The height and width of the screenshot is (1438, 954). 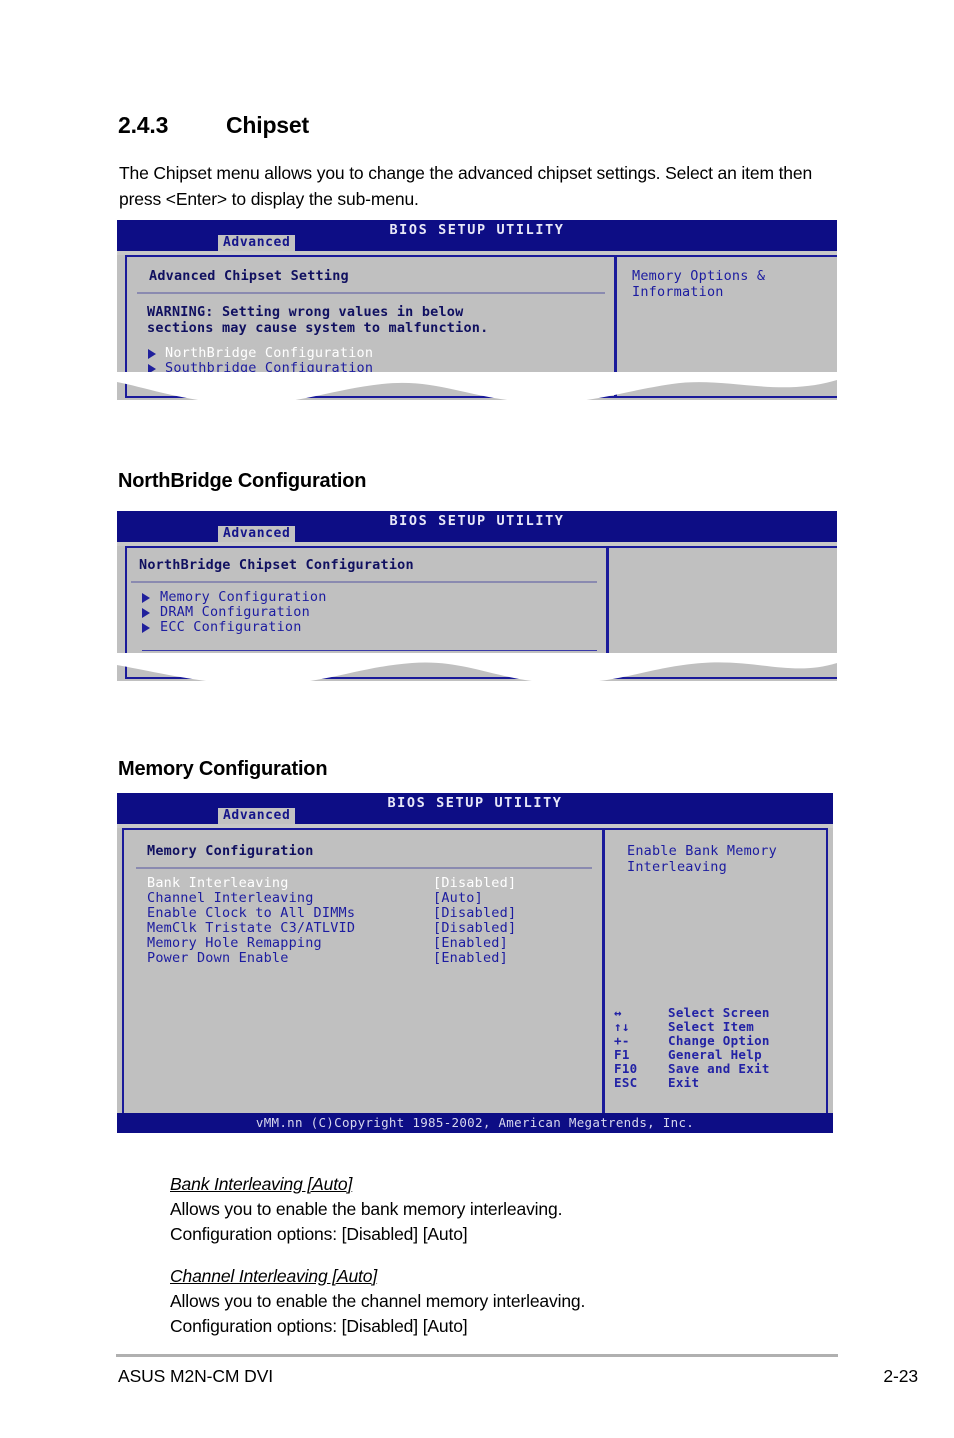 I want to click on subheading-memory-configuration: Memory Configuration, so click(x=223, y=769).